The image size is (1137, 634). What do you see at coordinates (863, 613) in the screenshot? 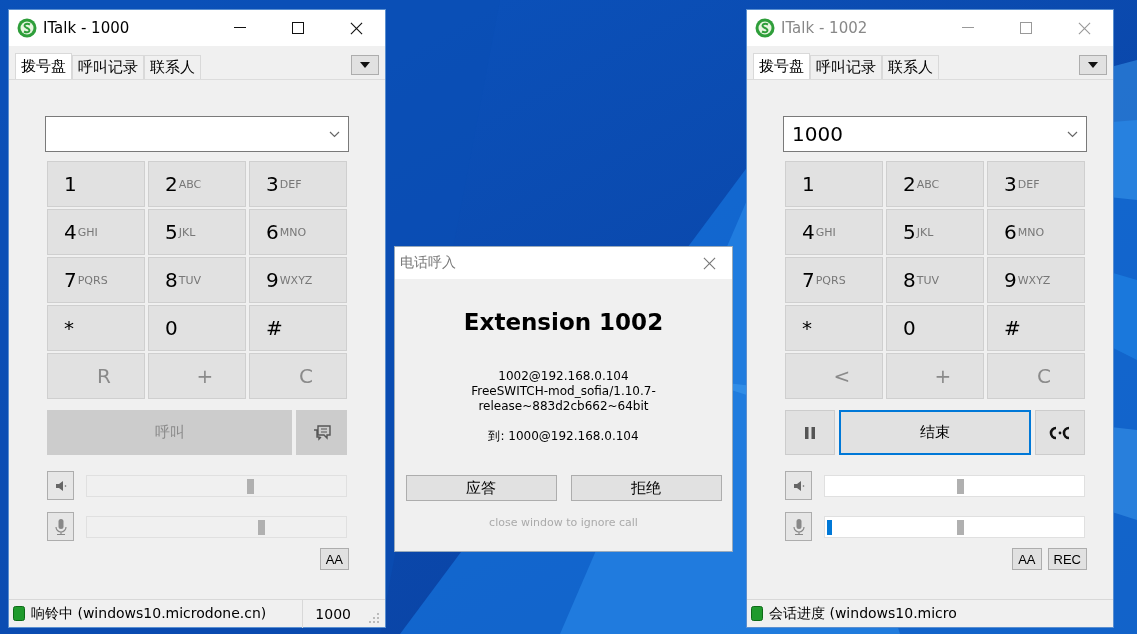
I see `status-text: 会话进度 (windows10.micro` at bounding box center [863, 613].